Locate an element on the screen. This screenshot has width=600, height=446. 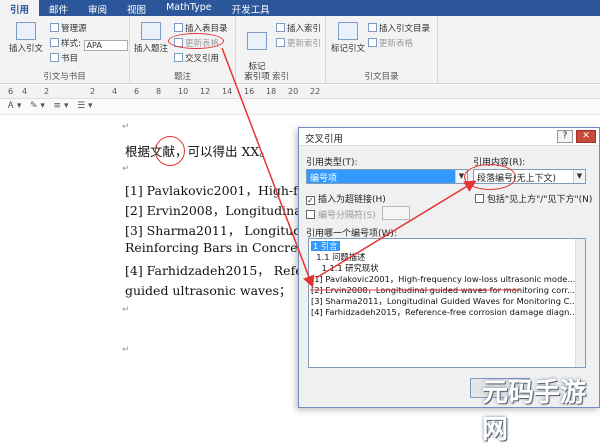
insert-index-button: 插入索引 is located at coordinates (298, 28).